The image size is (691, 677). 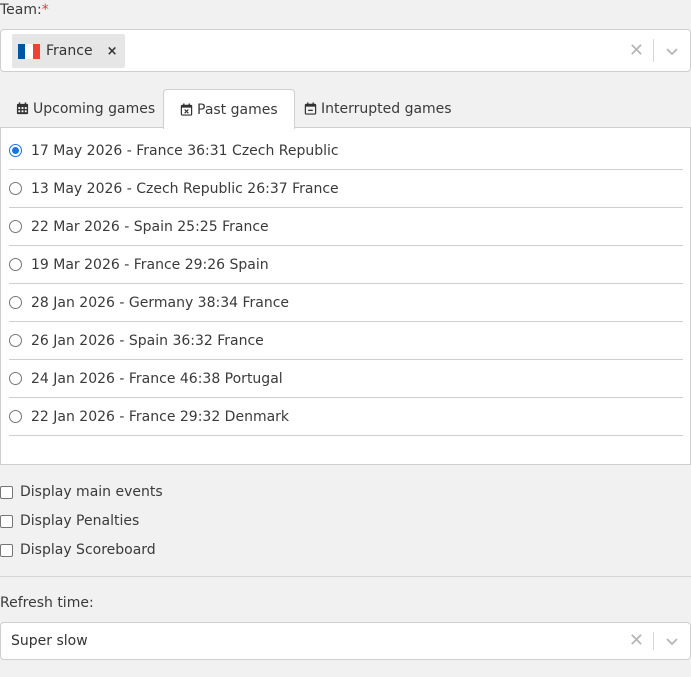 I want to click on game-label: 22 Jan 2026 - France 29:32 Denmark, so click(x=160, y=416).